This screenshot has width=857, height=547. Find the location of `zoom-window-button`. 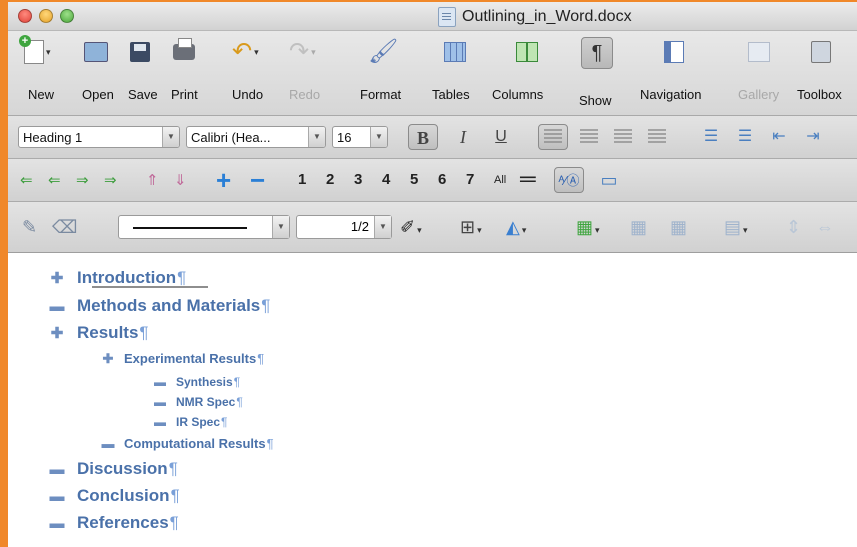

zoom-window-button is located at coordinates (67, 16).